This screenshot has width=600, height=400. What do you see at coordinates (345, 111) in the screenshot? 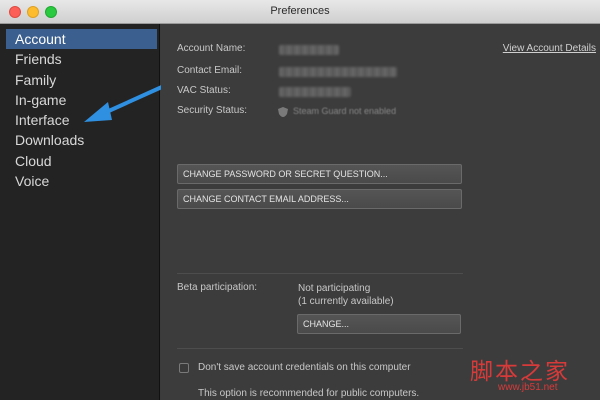
I see `security-status-value: Steam Guard not enabled` at bounding box center [345, 111].